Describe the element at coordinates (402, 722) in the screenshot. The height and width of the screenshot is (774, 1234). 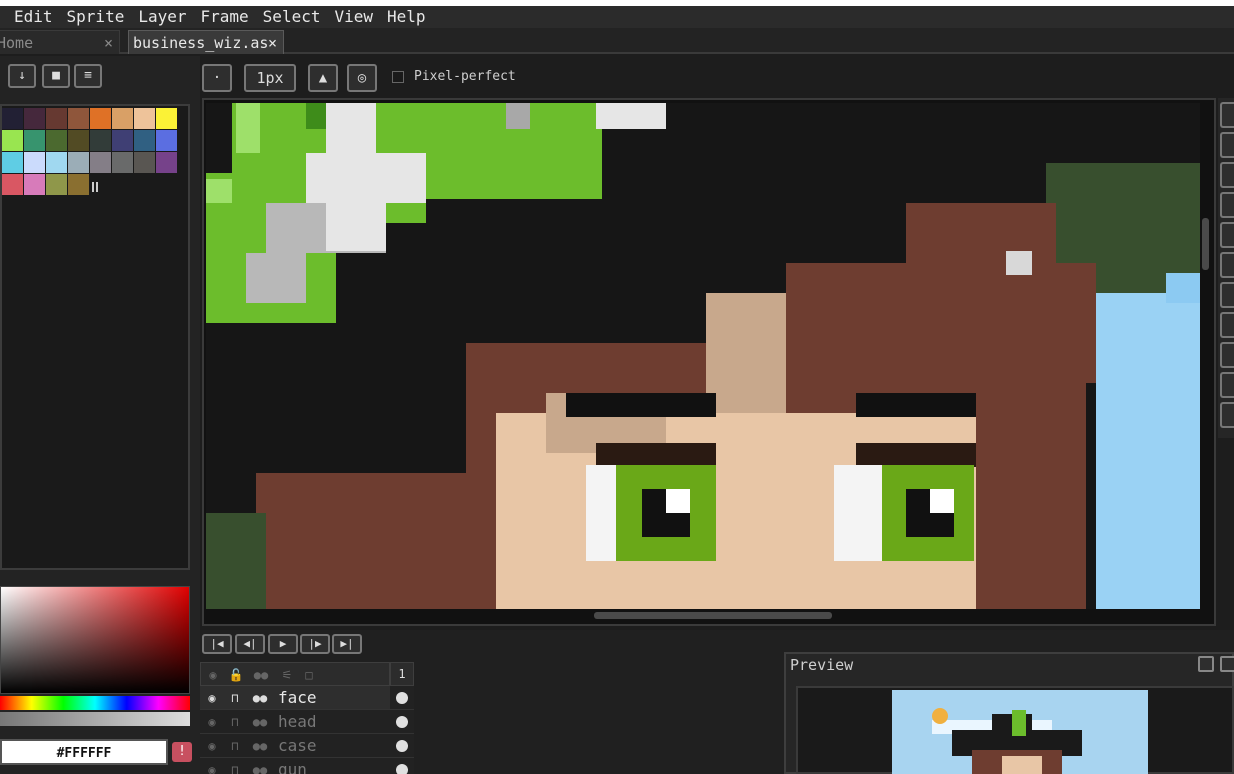
I see `cel-head` at that location.